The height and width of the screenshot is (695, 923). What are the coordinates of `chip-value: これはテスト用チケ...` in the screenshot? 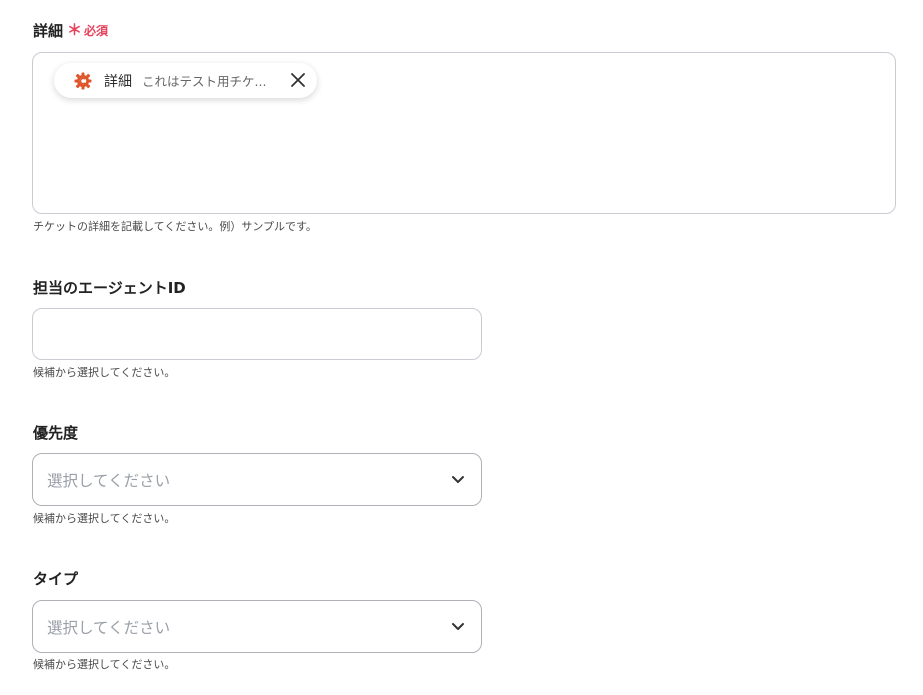 It's located at (204, 81).